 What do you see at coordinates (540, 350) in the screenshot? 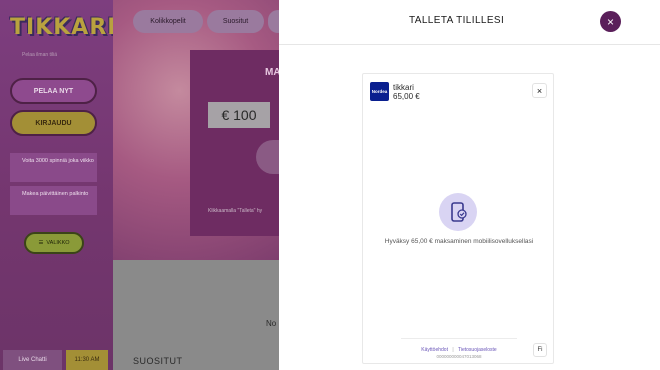
I see `language-button: Fi` at bounding box center [540, 350].